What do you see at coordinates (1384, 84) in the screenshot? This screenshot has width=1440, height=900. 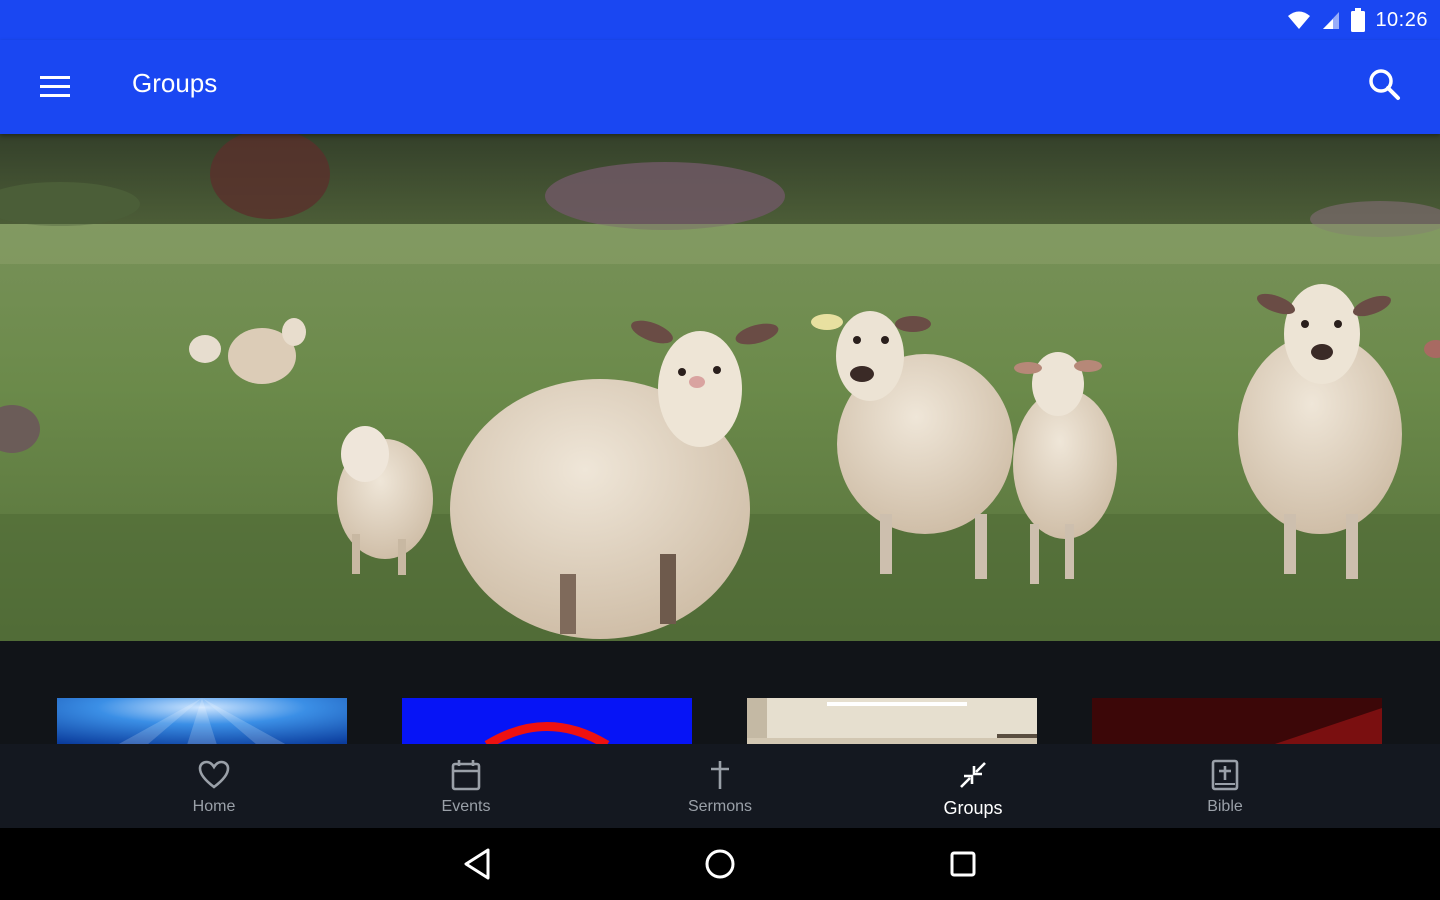 I see `search-icon` at bounding box center [1384, 84].